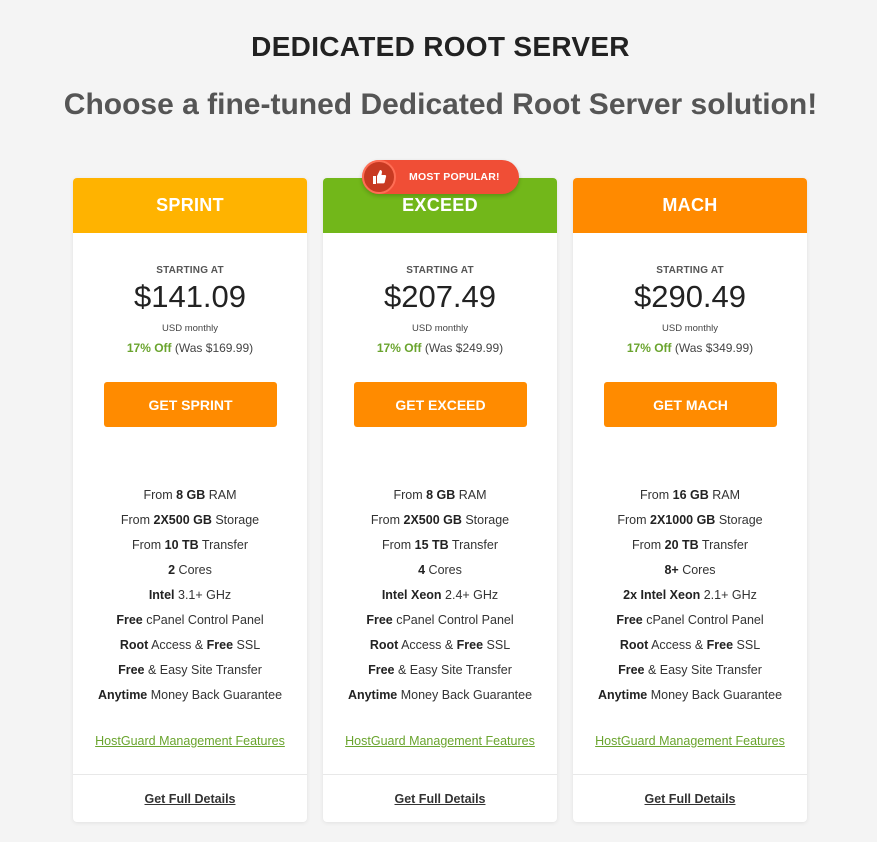  I want to click on feature-item: From 20 TB Transfer, so click(690, 547).